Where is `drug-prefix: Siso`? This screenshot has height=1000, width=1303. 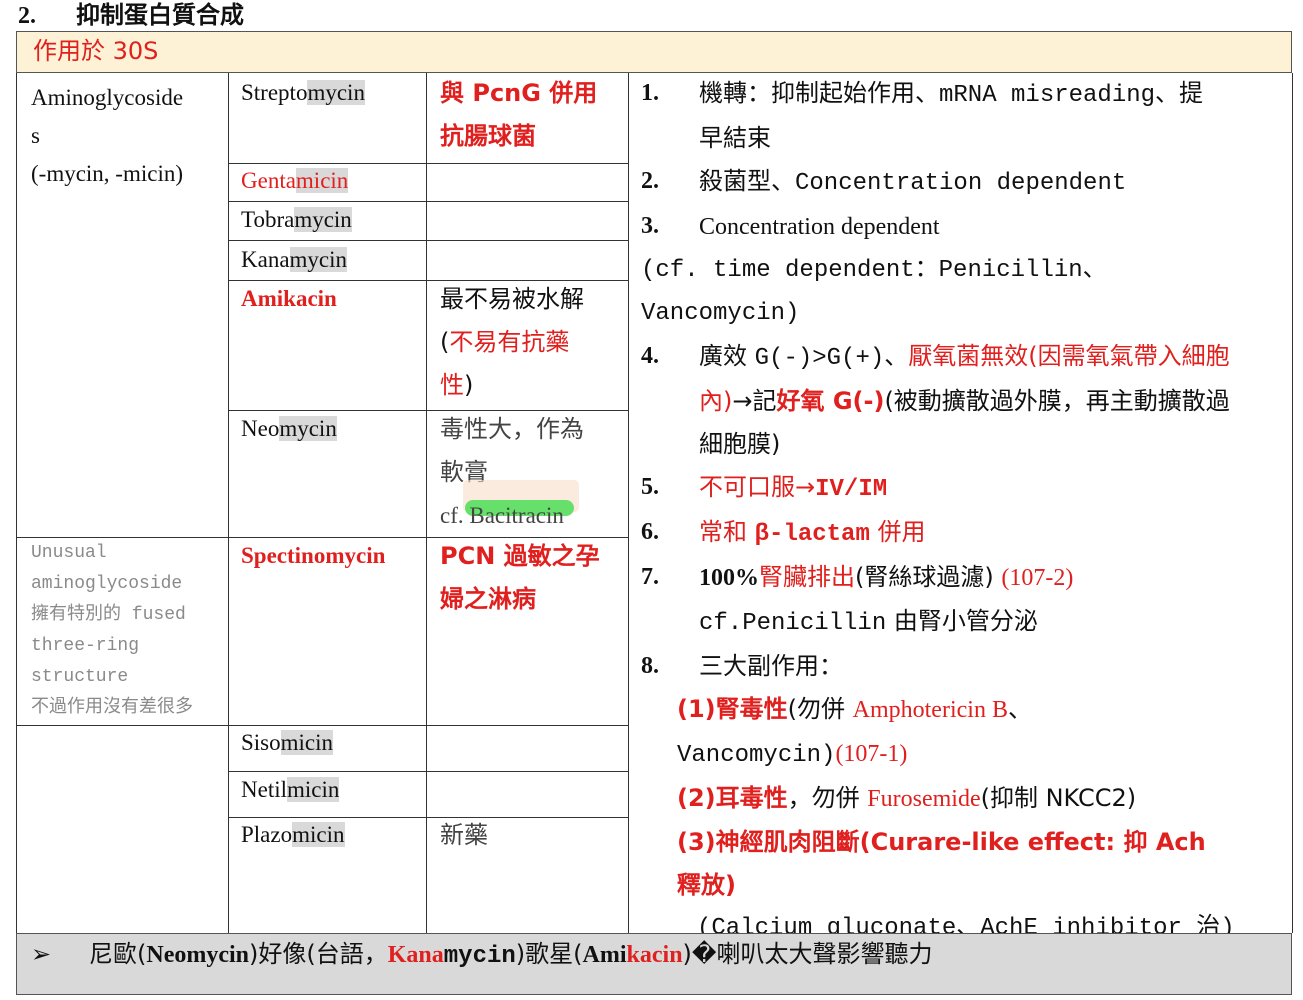
drug-prefix: Siso is located at coordinates (261, 742).